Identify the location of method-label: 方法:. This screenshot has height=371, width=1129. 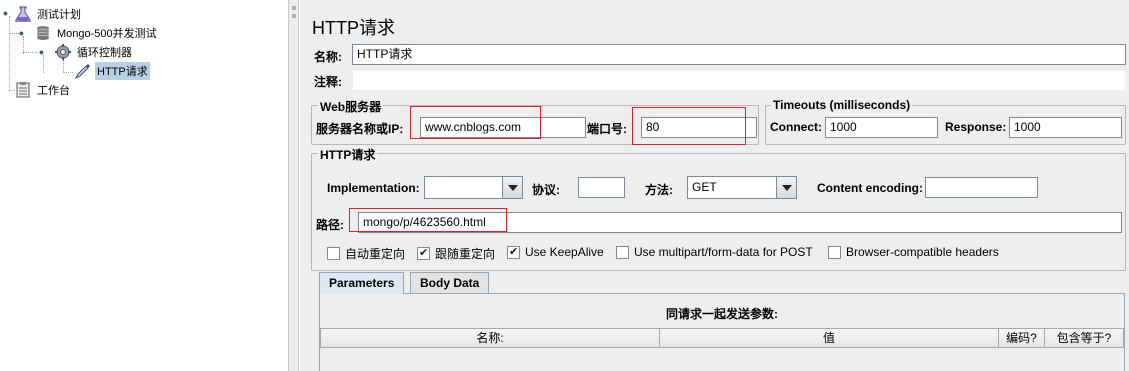
(659, 190).